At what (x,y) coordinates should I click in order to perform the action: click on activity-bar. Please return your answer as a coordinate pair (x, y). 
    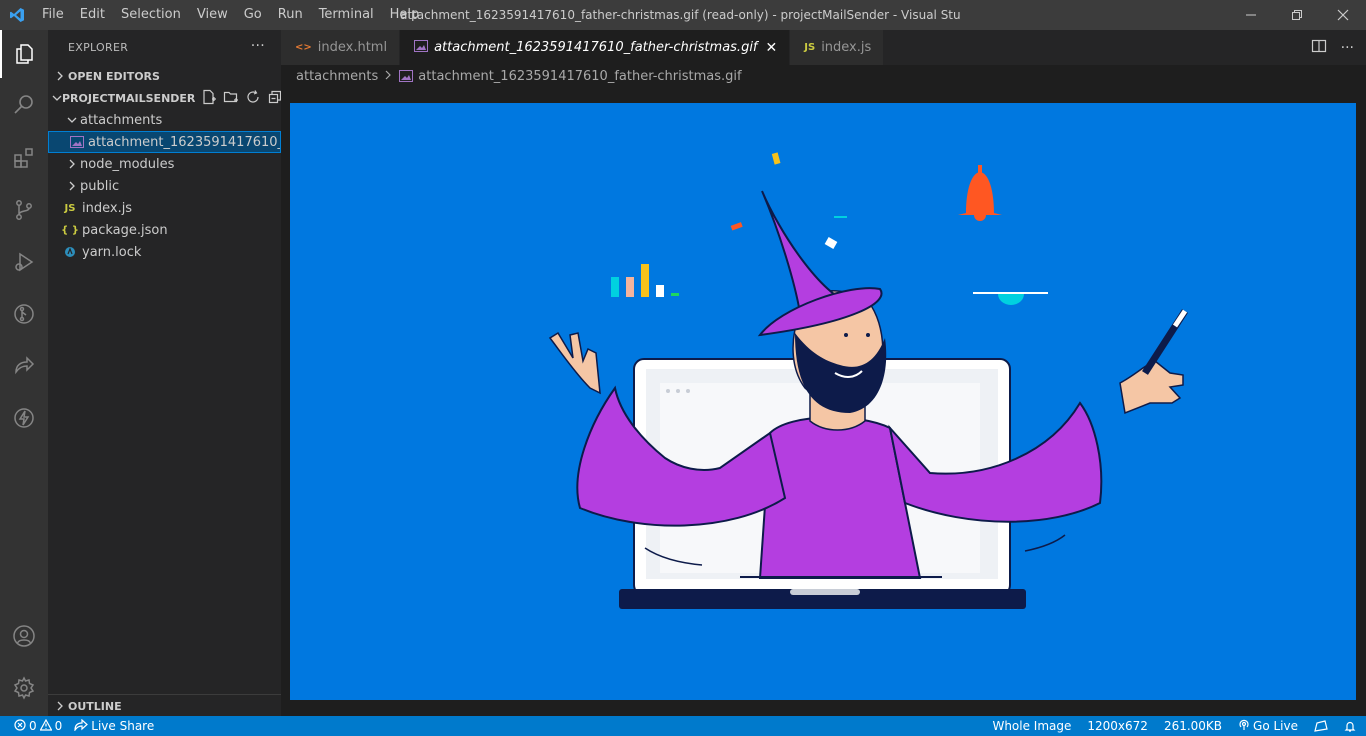
    Looking at the image, I should click on (24, 373).